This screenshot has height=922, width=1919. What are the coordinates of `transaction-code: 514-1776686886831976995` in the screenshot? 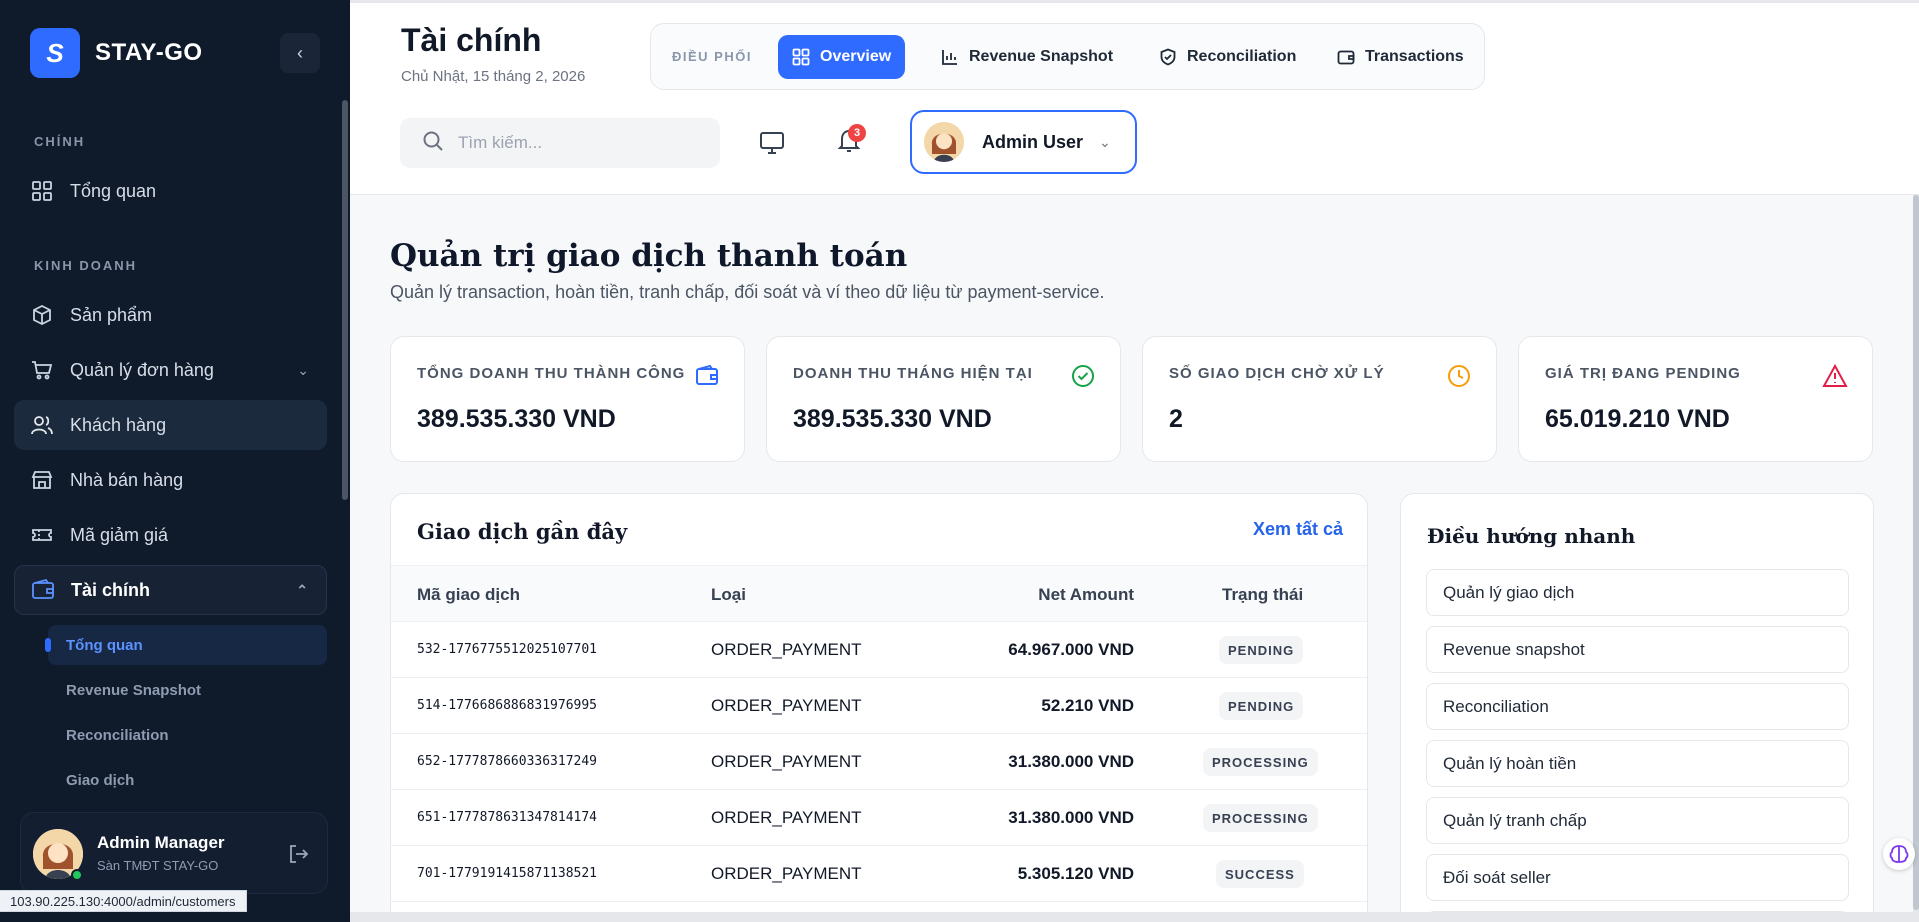 It's located at (507, 705).